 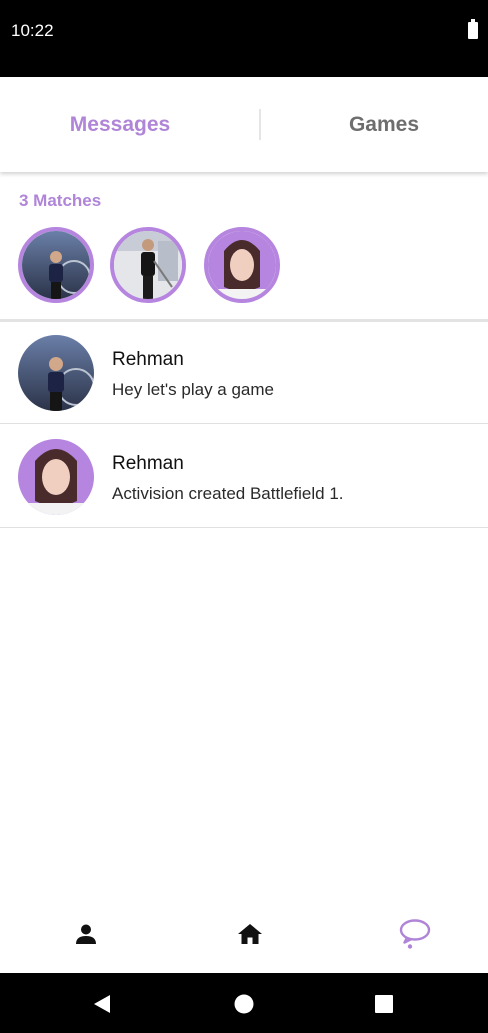 I want to click on person-icon, so click(x=86, y=934).